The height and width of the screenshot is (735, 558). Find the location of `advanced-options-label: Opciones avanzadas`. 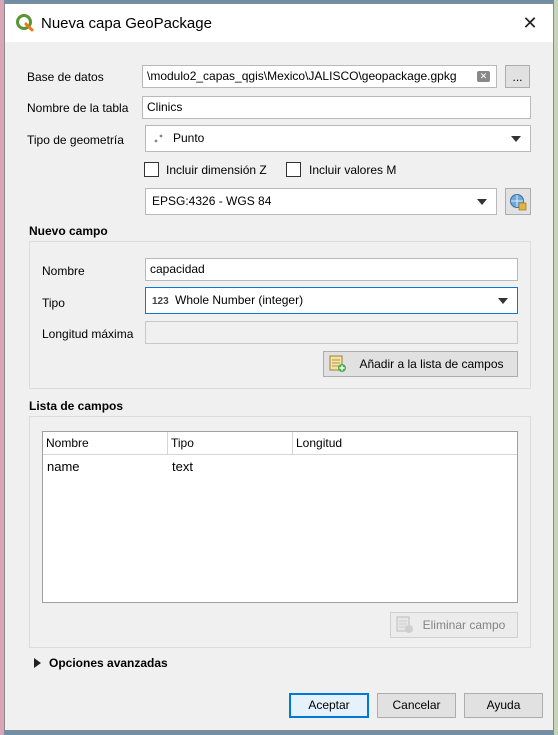

advanced-options-label: Opciones avanzadas is located at coordinates (108, 663).